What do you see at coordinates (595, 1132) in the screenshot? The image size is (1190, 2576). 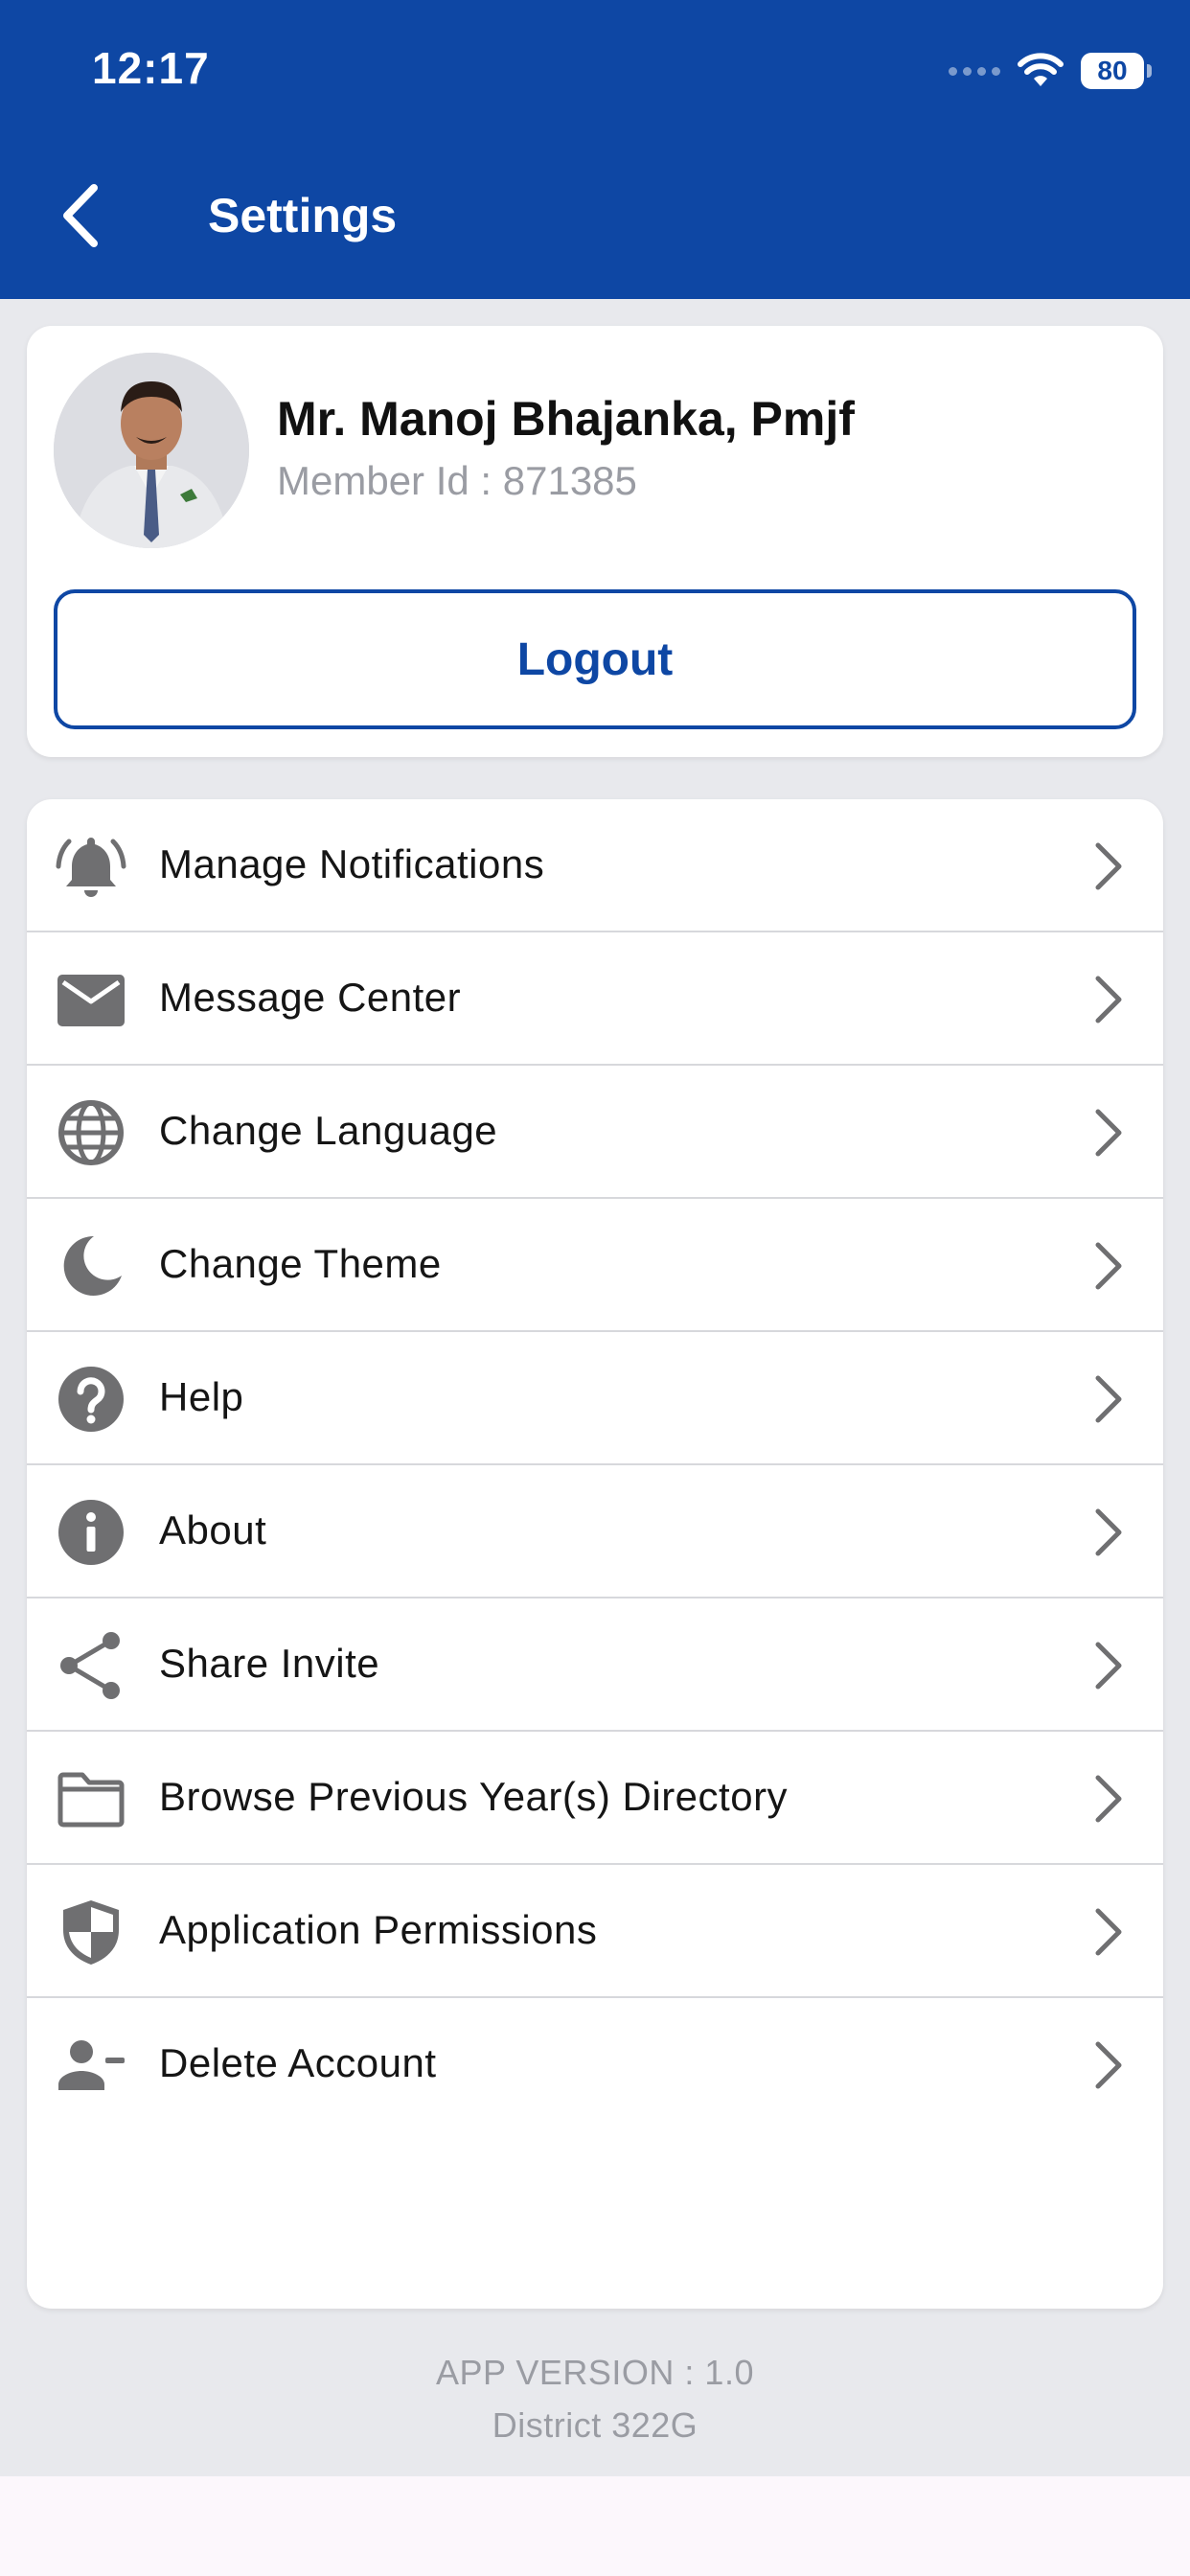 I see `menu-item-change-language: Change Language` at bounding box center [595, 1132].